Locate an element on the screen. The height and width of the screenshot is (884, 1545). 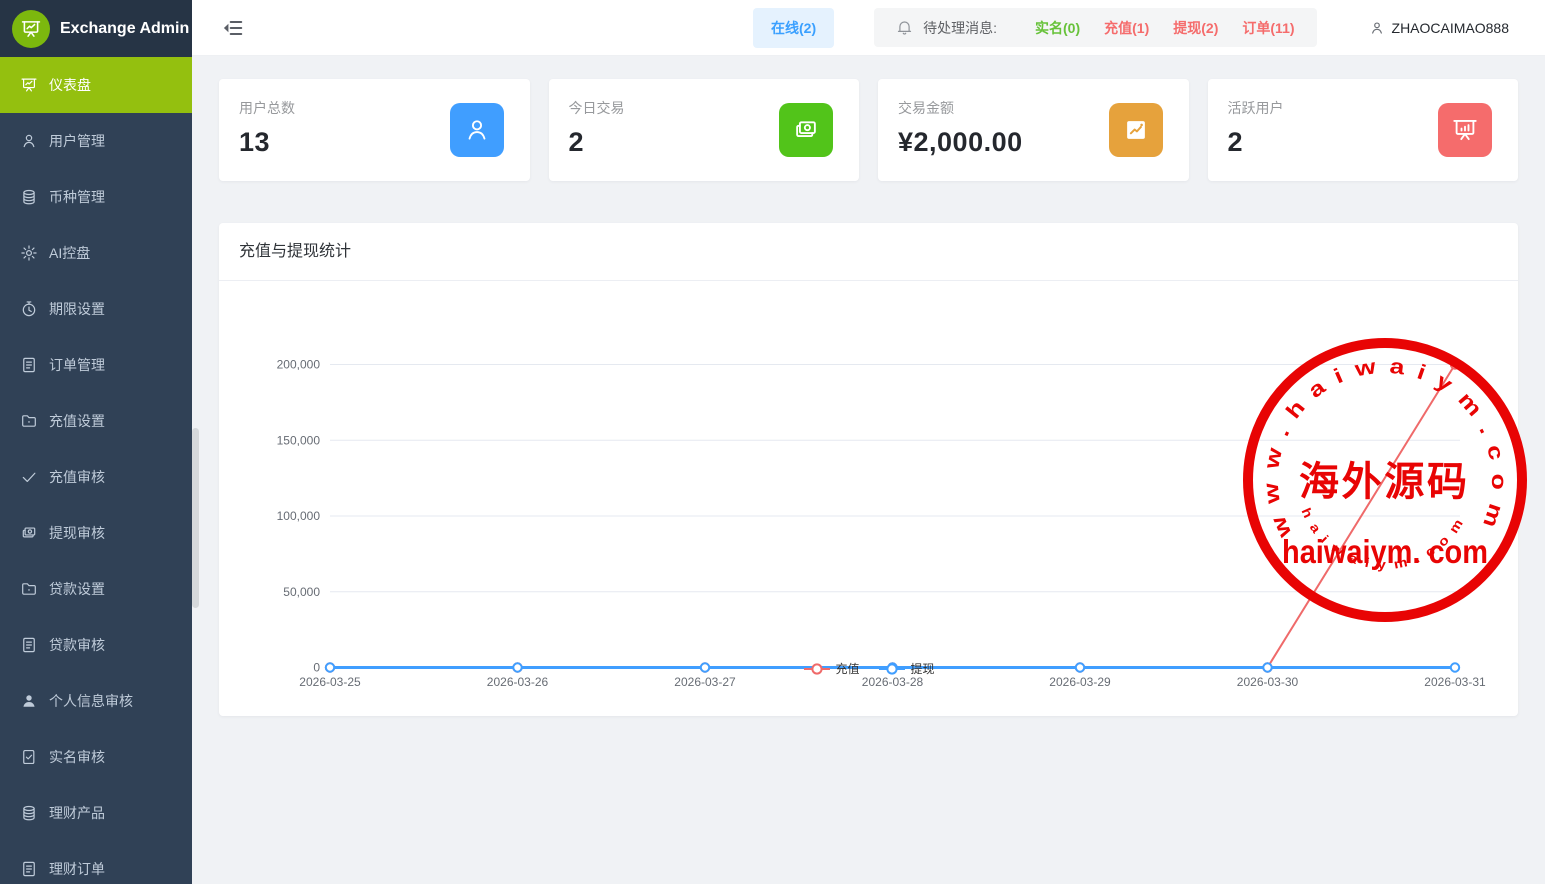
sidebar-item-8: 提现审核 is located at coordinates (96, 533).